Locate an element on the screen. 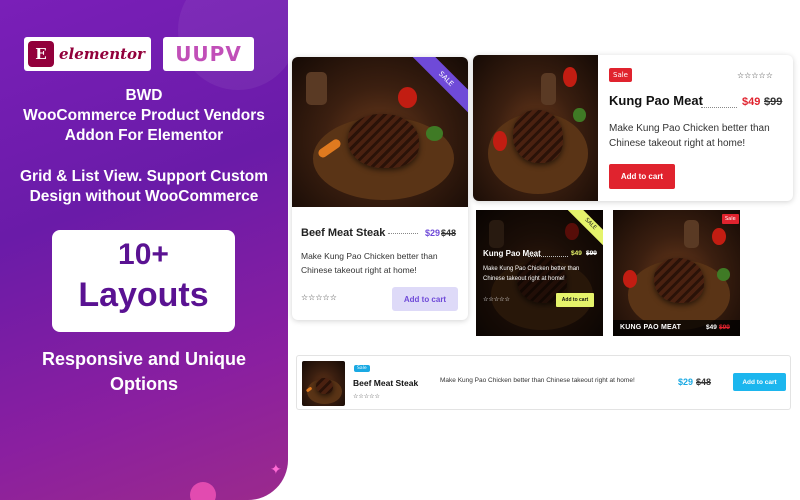 This screenshot has width=800, height=500. promo-footer-line: Responsive and Unique is located at coordinates (144, 359).